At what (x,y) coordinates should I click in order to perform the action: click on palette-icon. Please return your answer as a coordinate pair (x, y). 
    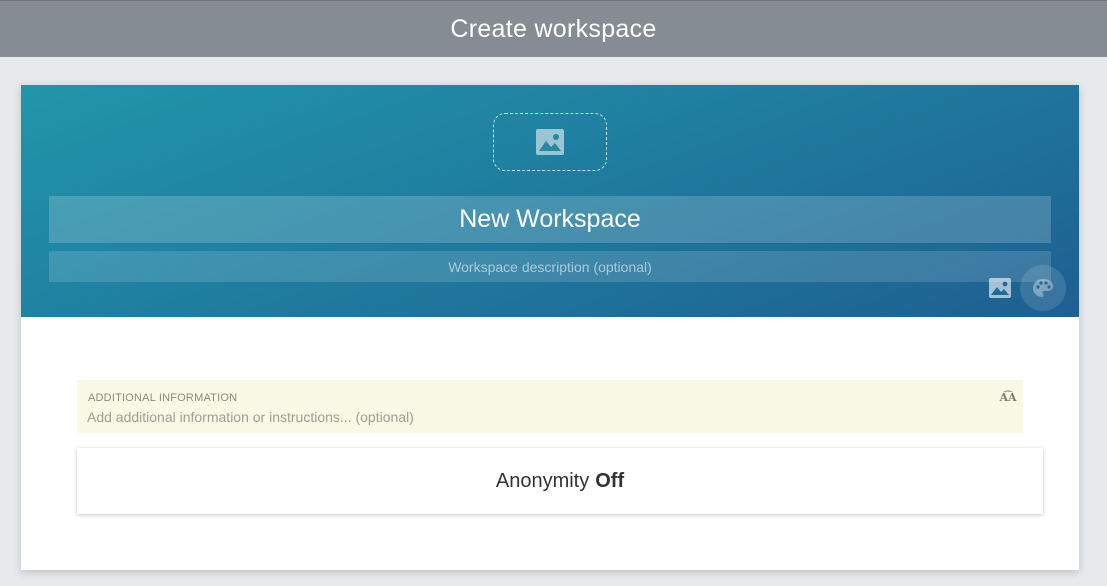
    Looking at the image, I should click on (1043, 288).